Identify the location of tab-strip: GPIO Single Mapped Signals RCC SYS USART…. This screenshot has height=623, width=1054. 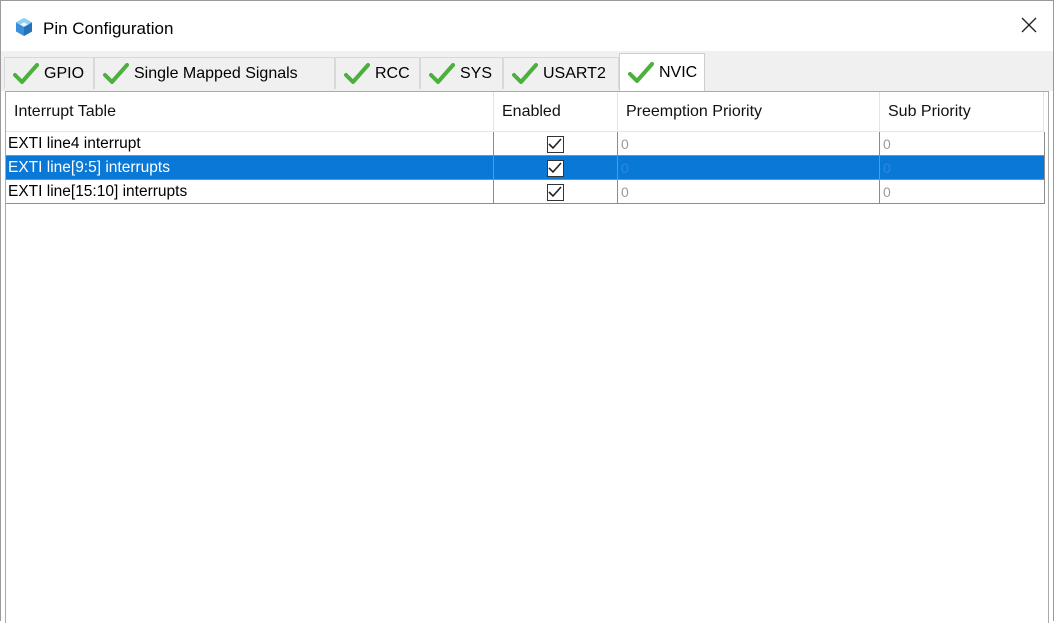
(527, 71).